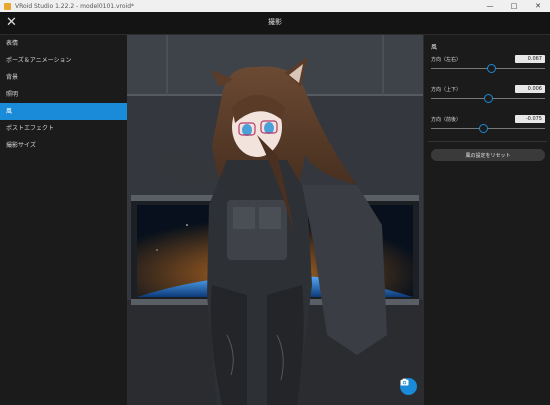 The image size is (550, 405). What do you see at coordinates (446, 60) in the screenshot?
I see `param-label-horizontal: 方向（左右）` at bounding box center [446, 60].